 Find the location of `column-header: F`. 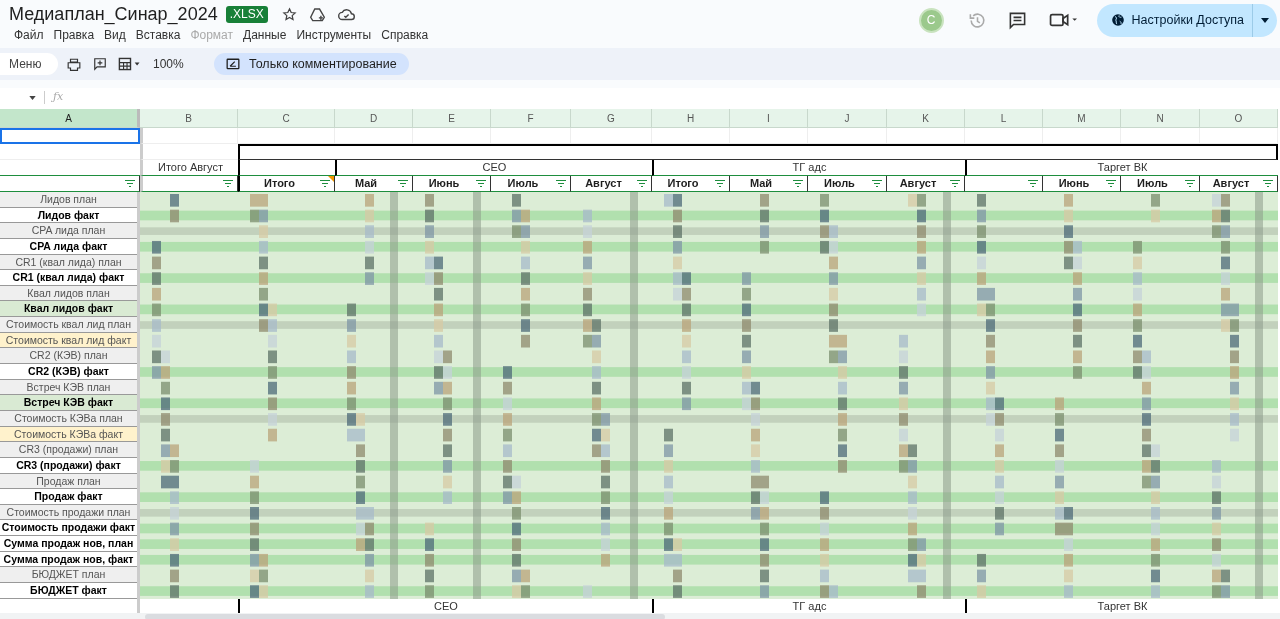

column-header: F is located at coordinates (531, 118).